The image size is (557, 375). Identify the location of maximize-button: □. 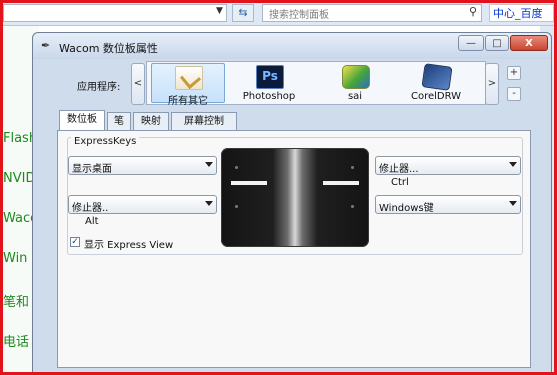
(497, 43).